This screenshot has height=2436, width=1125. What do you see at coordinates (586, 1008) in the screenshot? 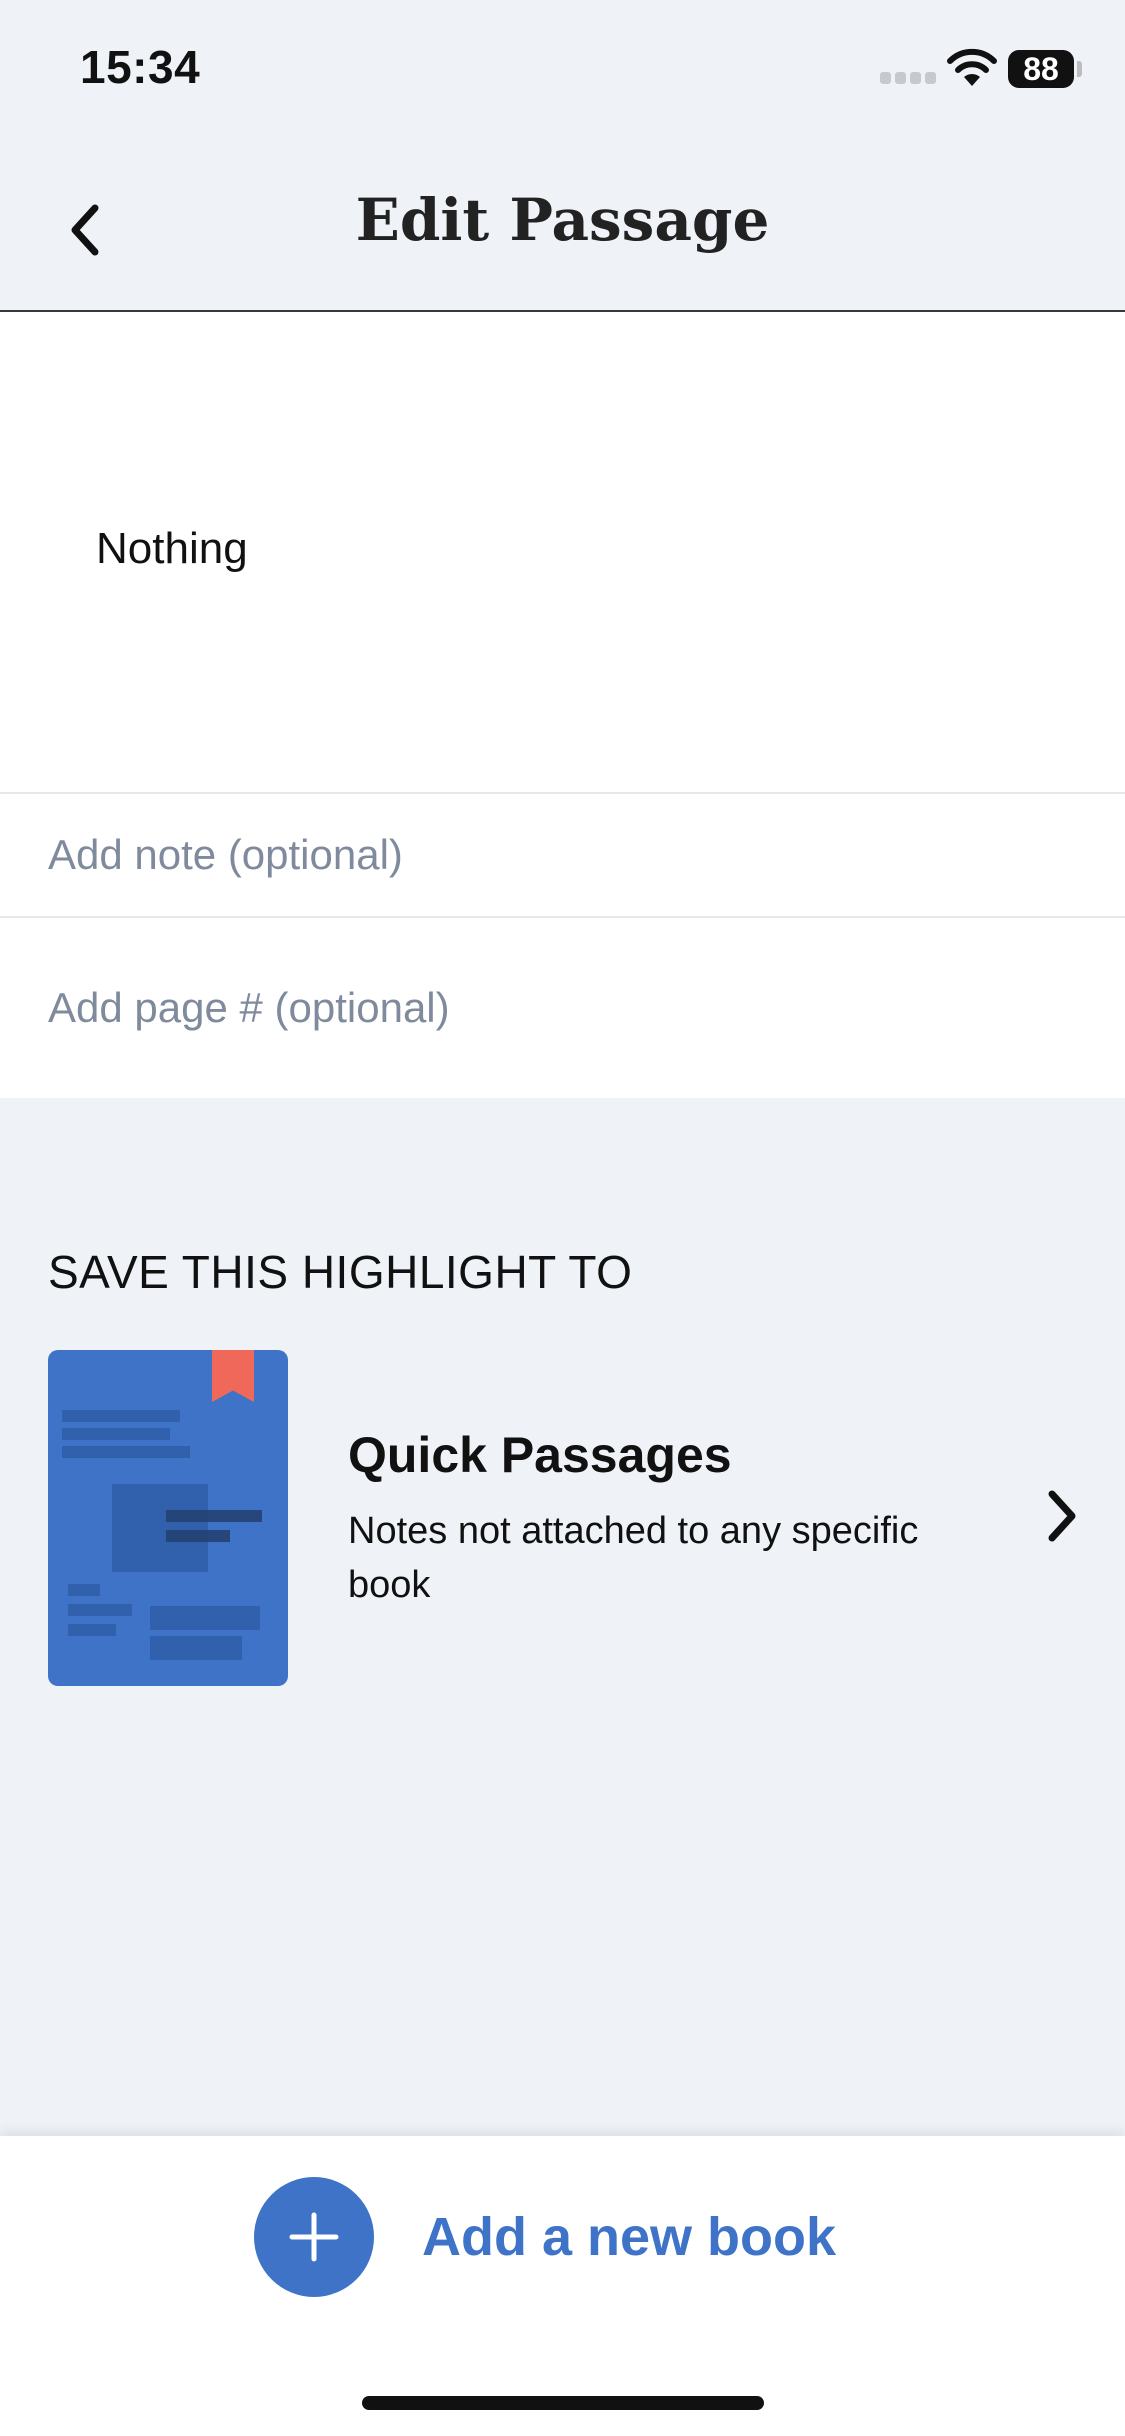
I see `page-number-input` at bounding box center [586, 1008].